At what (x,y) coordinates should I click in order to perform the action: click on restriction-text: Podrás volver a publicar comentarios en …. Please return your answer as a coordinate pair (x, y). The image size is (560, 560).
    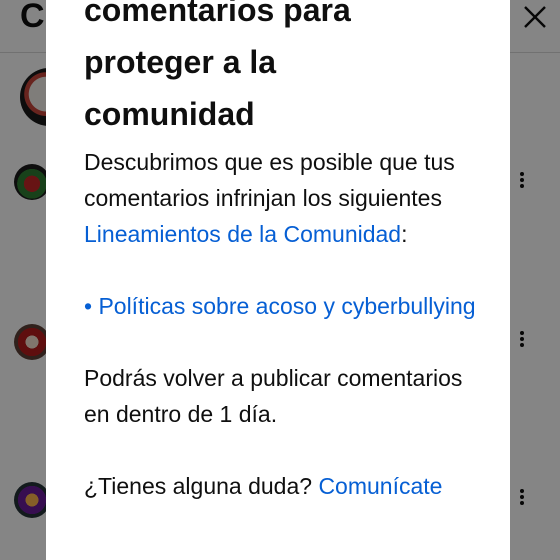
    Looking at the image, I should click on (273, 396).